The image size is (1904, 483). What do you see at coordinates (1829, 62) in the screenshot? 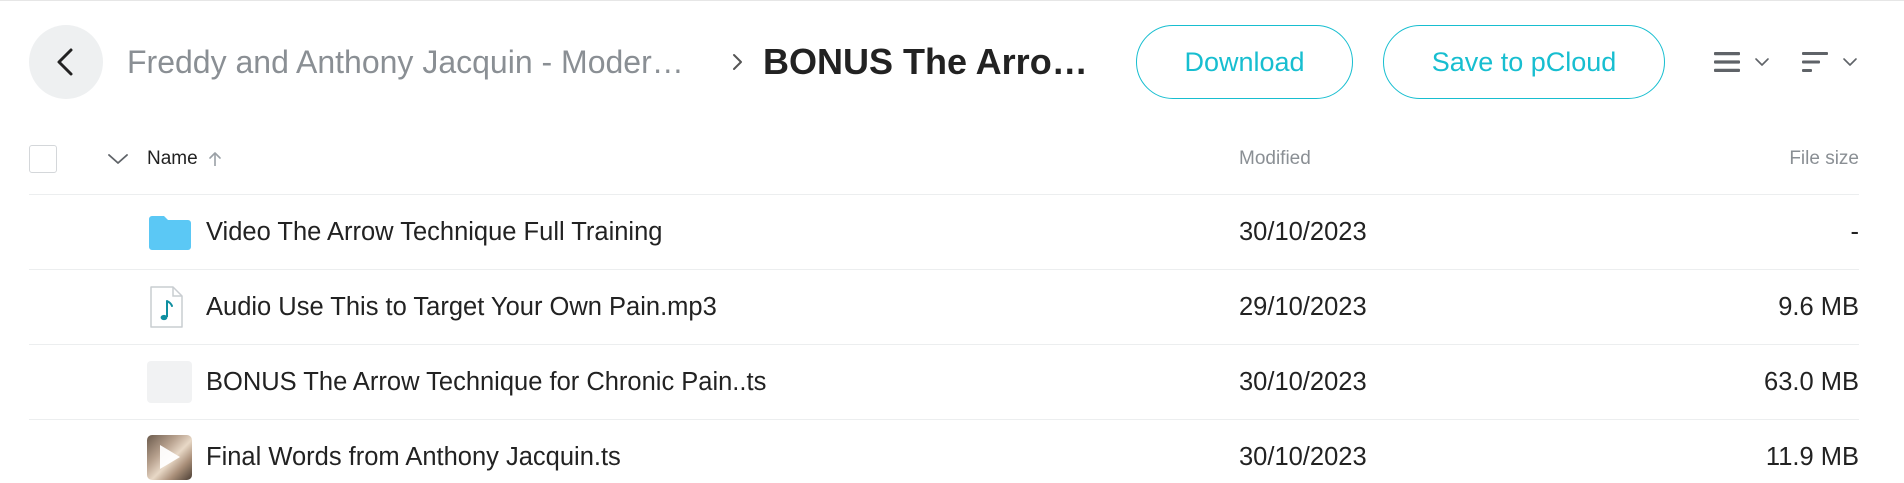
I see `sort-dropdown` at bounding box center [1829, 62].